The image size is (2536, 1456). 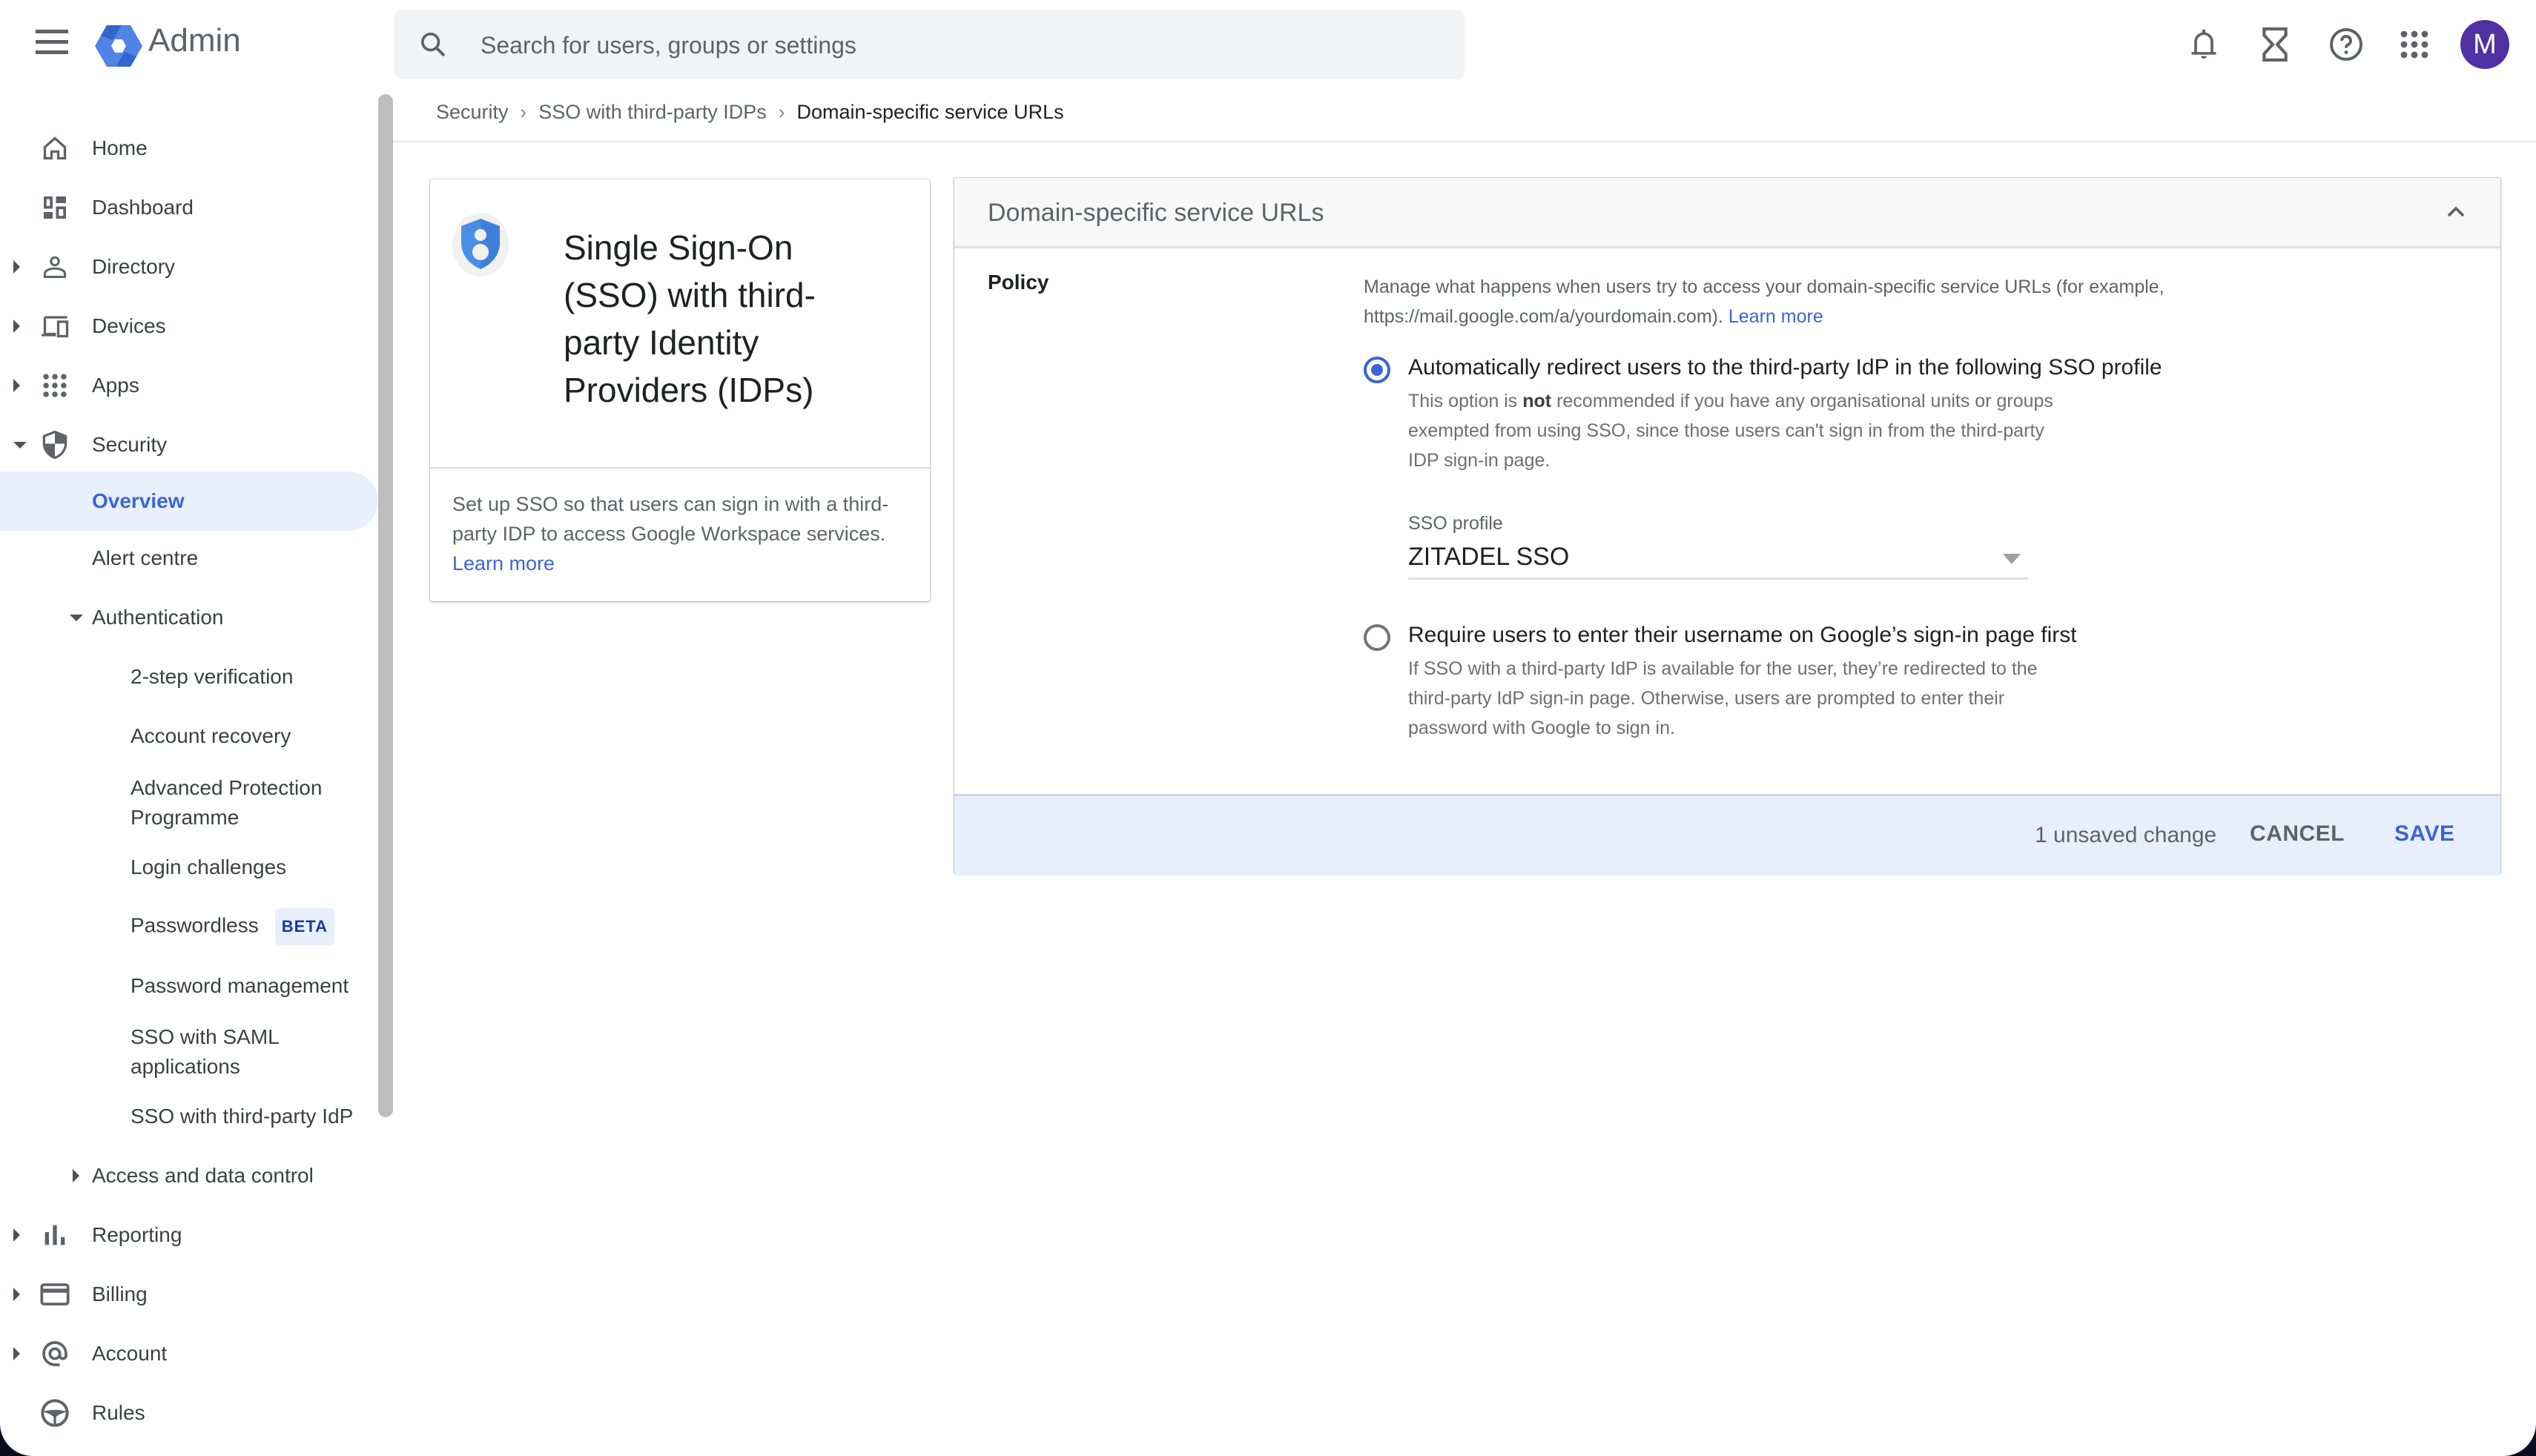 What do you see at coordinates (55, 148) in the screenshot?
I see `home-icon` at bounding box center [55, 148].